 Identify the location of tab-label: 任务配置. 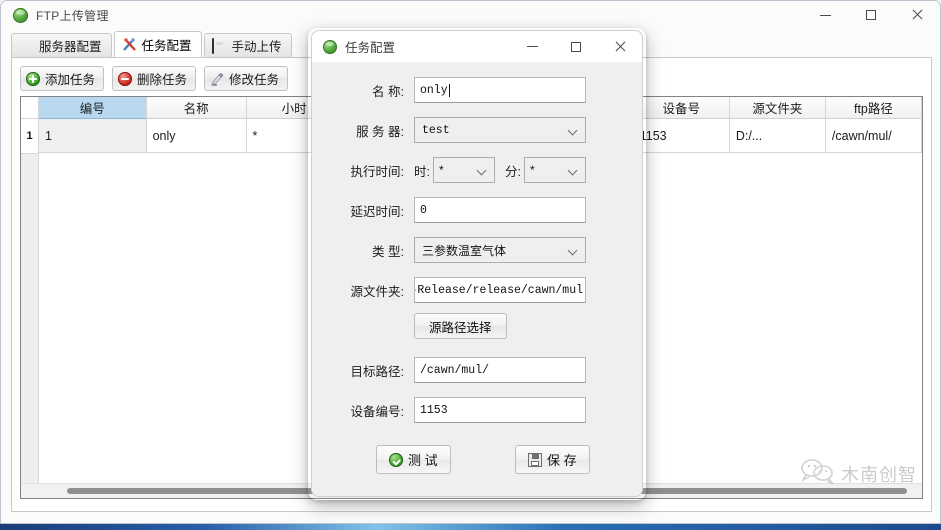
(166, 46).